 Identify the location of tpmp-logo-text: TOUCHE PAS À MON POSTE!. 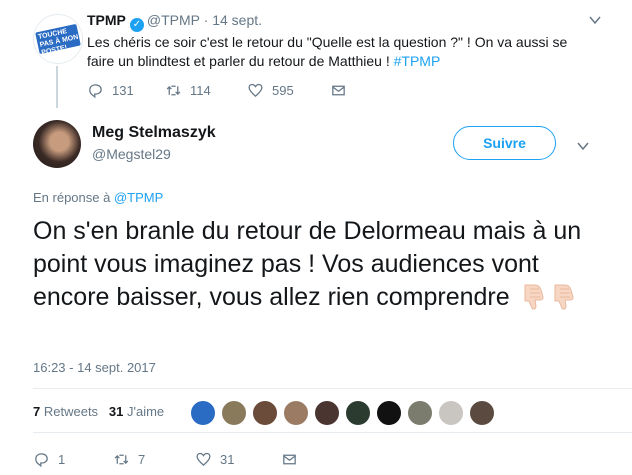
(58, 42).